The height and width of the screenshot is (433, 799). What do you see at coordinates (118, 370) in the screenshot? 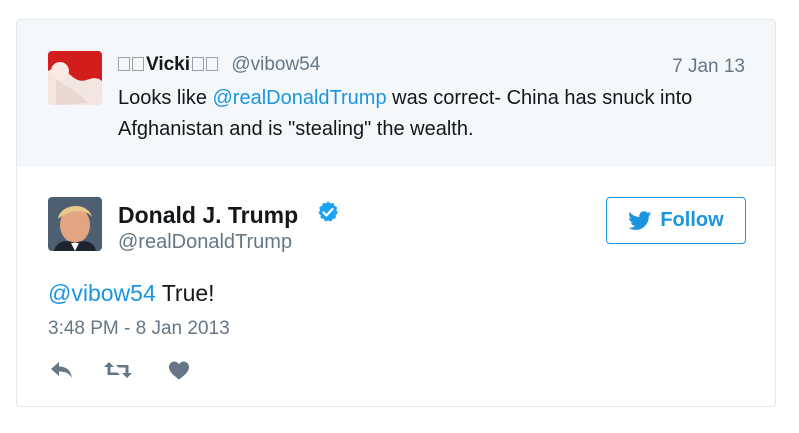
I see `retweet-icon` at bounding box center [118, 370].